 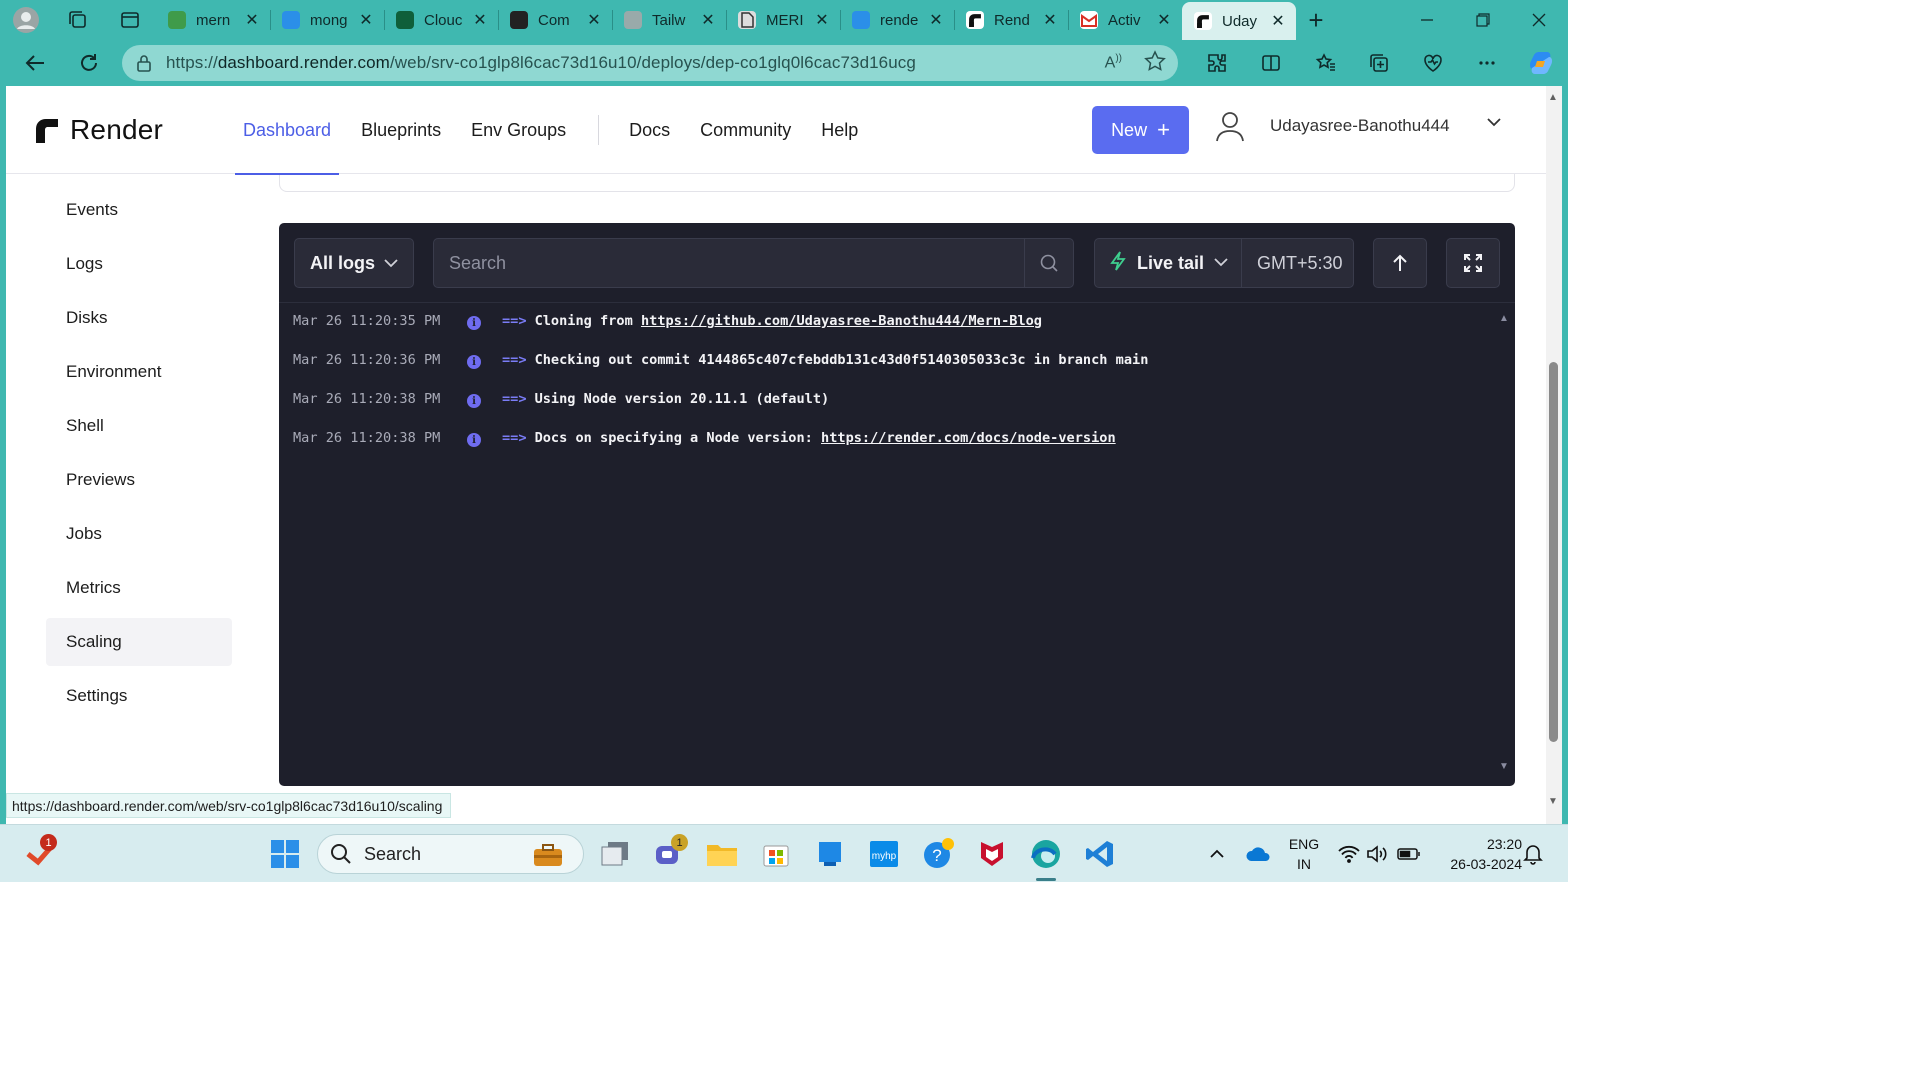 What do you see at coordinates (776, 854) in the screenshot?
I see `microsoft-store-icon` at bounding box center [776, 854].